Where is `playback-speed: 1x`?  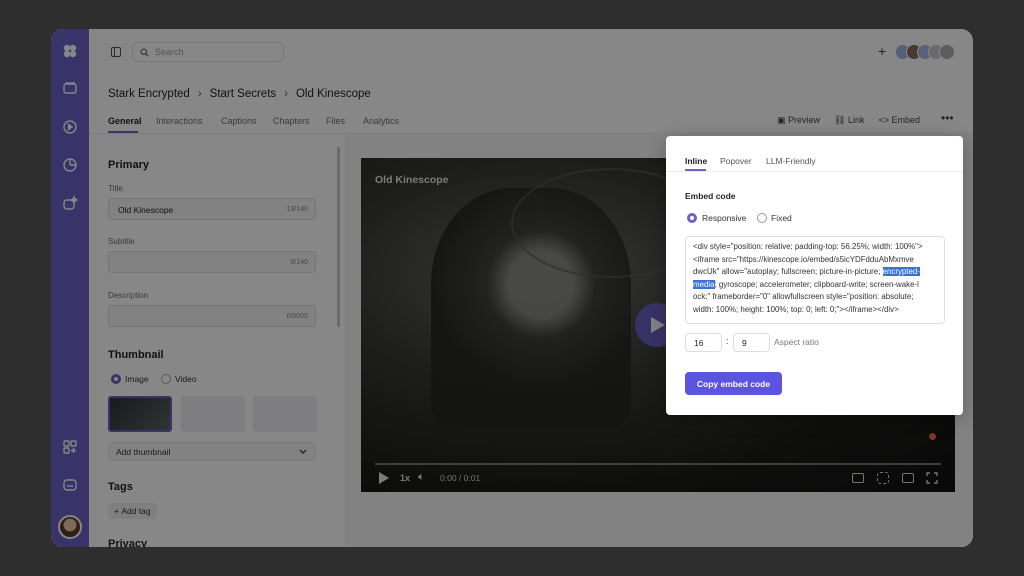
playback-speed: 1x is located at coordinates (405, 478).